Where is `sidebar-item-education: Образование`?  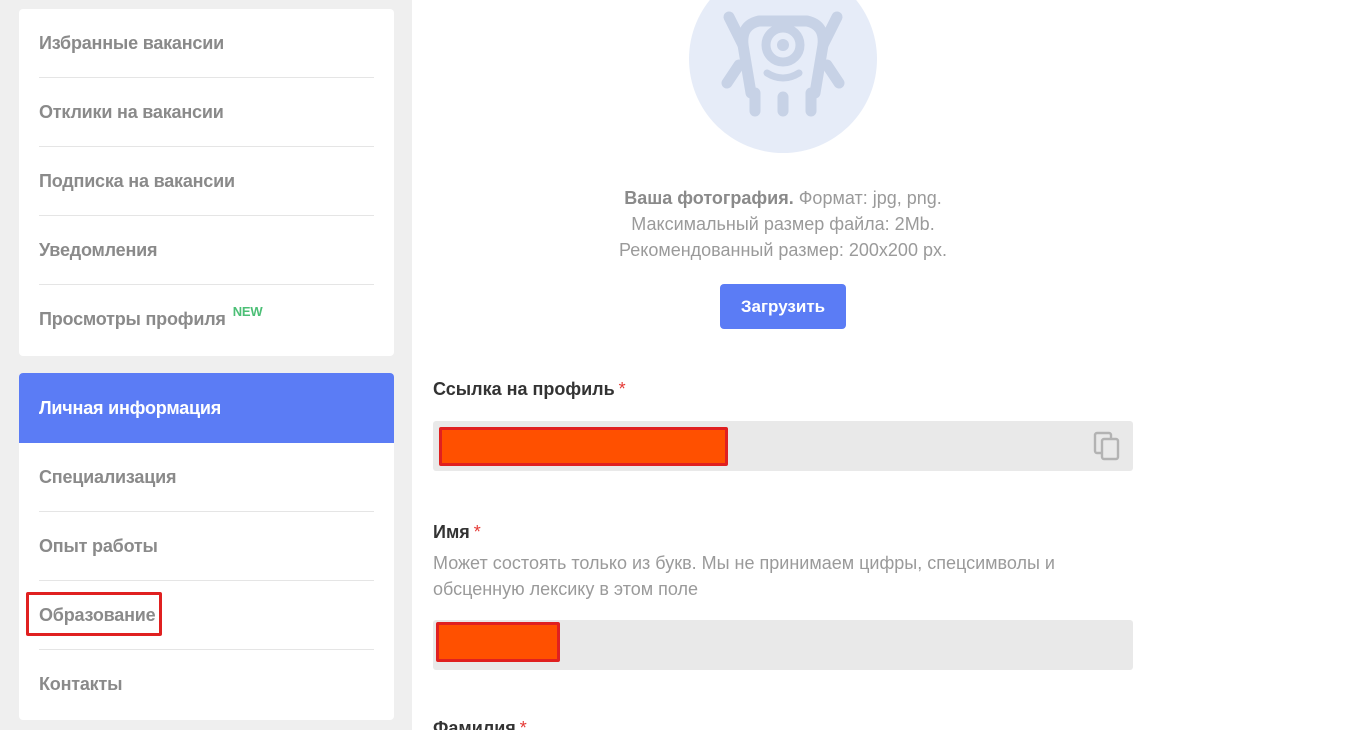
sidebar-item-education: Образование is located at coordinates (206, 615).